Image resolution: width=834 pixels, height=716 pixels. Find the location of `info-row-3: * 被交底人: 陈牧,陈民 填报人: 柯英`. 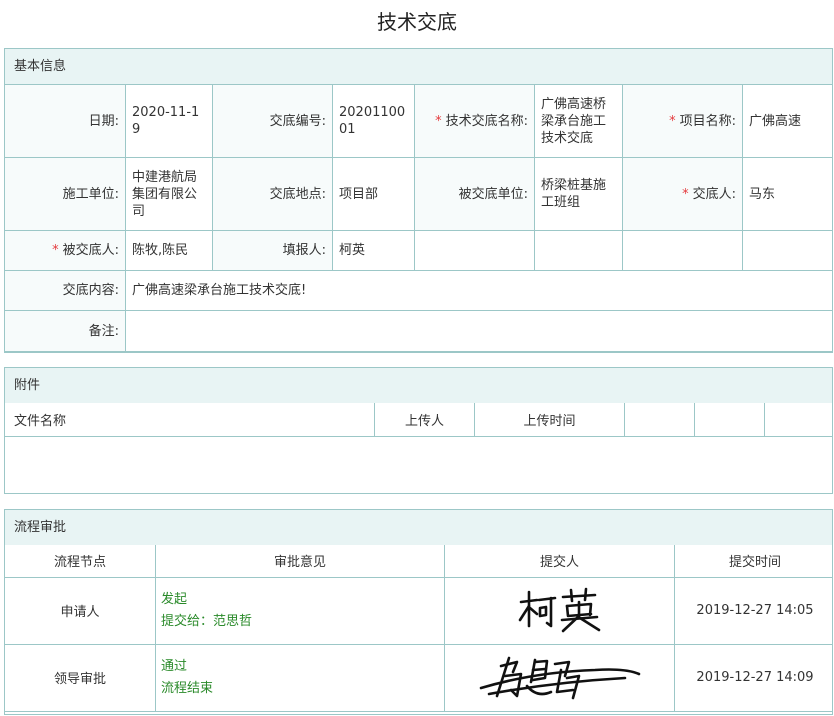

info-row-3: * 被交底人: 陈牧,陈民 填报人: 柯英 is located at coordinates (418, 250).